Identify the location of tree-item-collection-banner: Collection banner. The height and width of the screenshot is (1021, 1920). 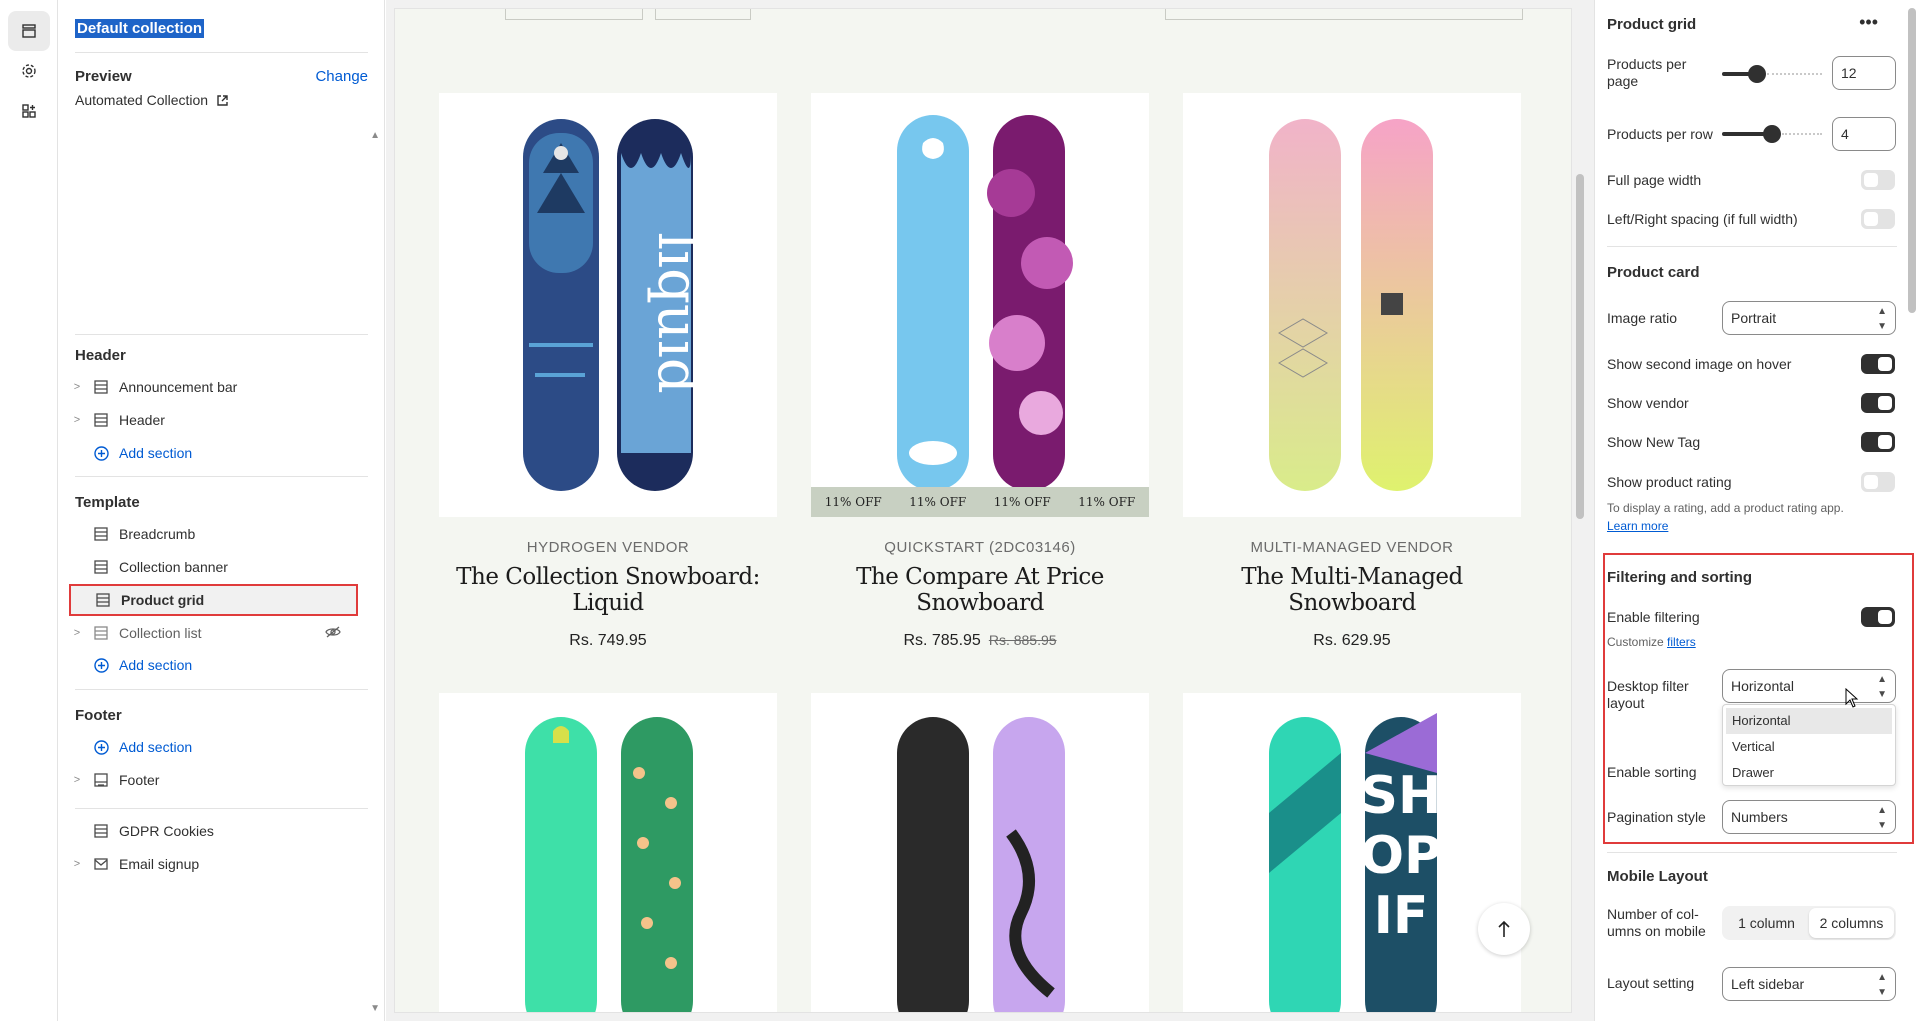
(215, 567).